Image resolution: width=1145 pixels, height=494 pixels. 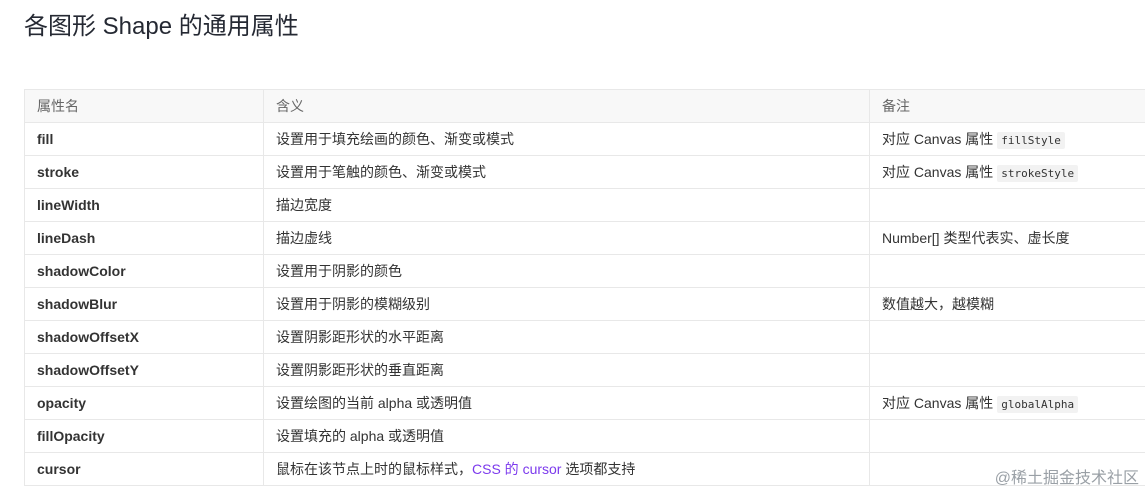 I want to click on column-header-name: 属性名, so click(x=144, y=106).